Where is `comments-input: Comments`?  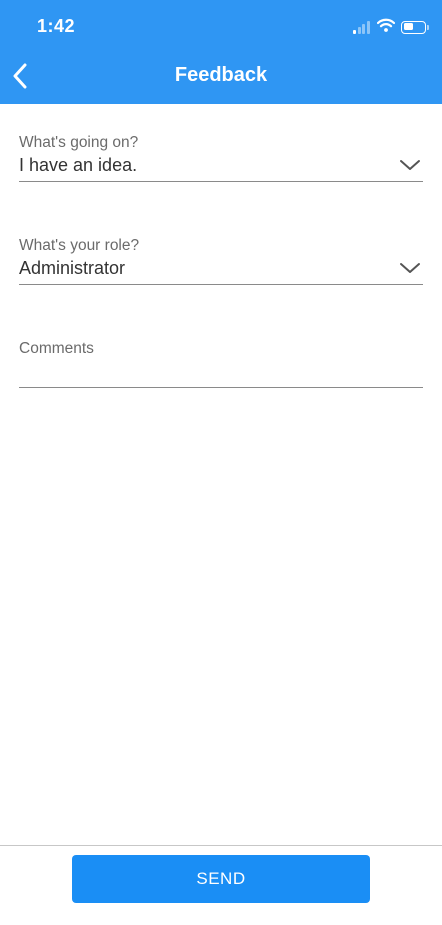 comments-input: Comments is located at coordinates (221, 364).